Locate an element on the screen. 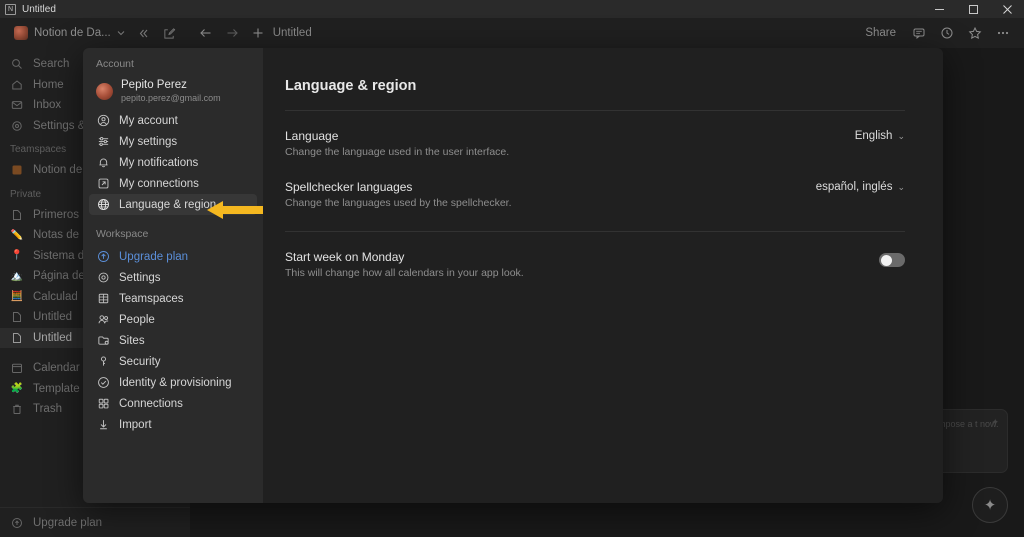  sidebar-item-label: Sistema d is located at coordinates (59, 255).